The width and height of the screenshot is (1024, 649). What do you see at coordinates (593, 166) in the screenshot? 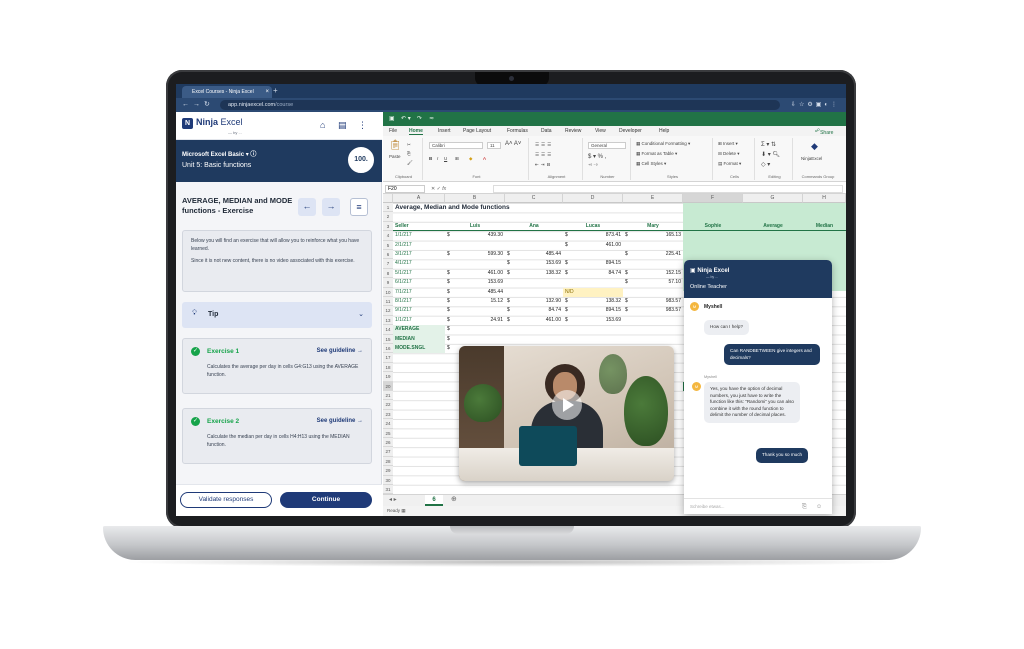
I see `decimal-icon: ⁺⁰ ⁻⁰` at bounding box center [593, 166].